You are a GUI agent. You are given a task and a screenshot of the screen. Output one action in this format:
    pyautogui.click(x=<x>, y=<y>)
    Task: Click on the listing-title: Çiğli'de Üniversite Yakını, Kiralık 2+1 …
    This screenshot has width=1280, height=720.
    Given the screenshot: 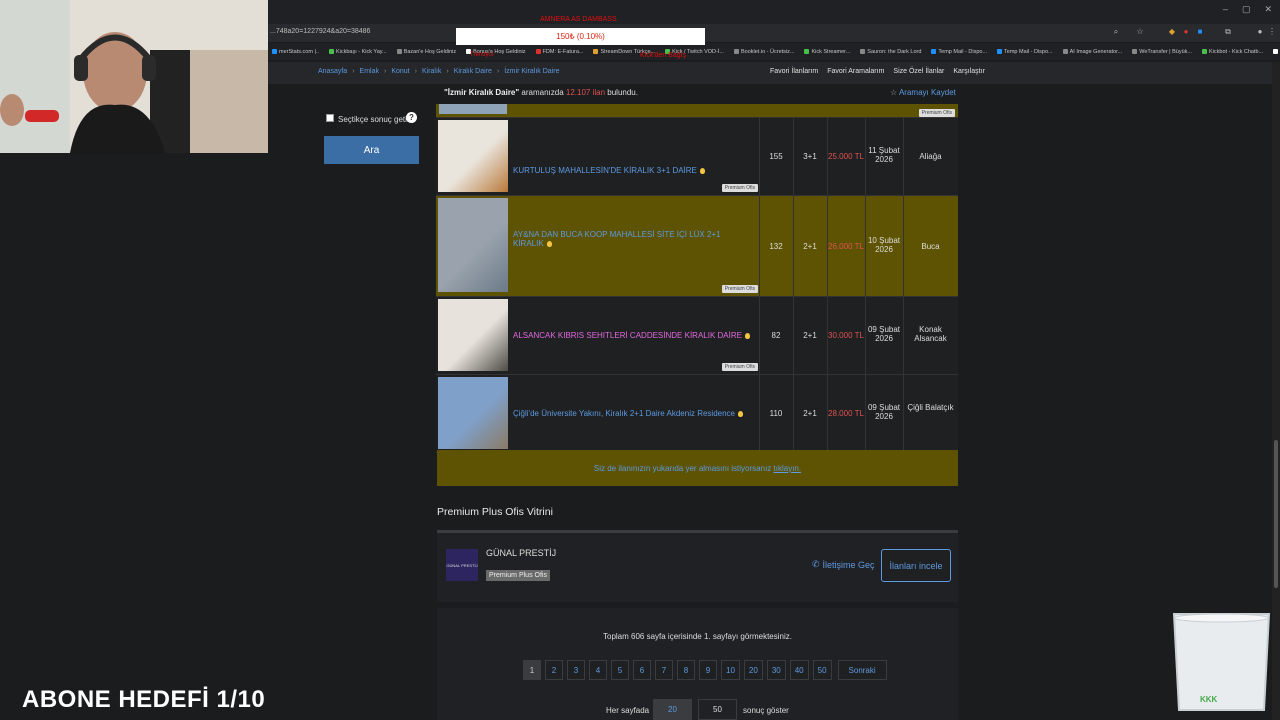 What is the action you would take?
    pyautogui.click(x=632, y=413)
    